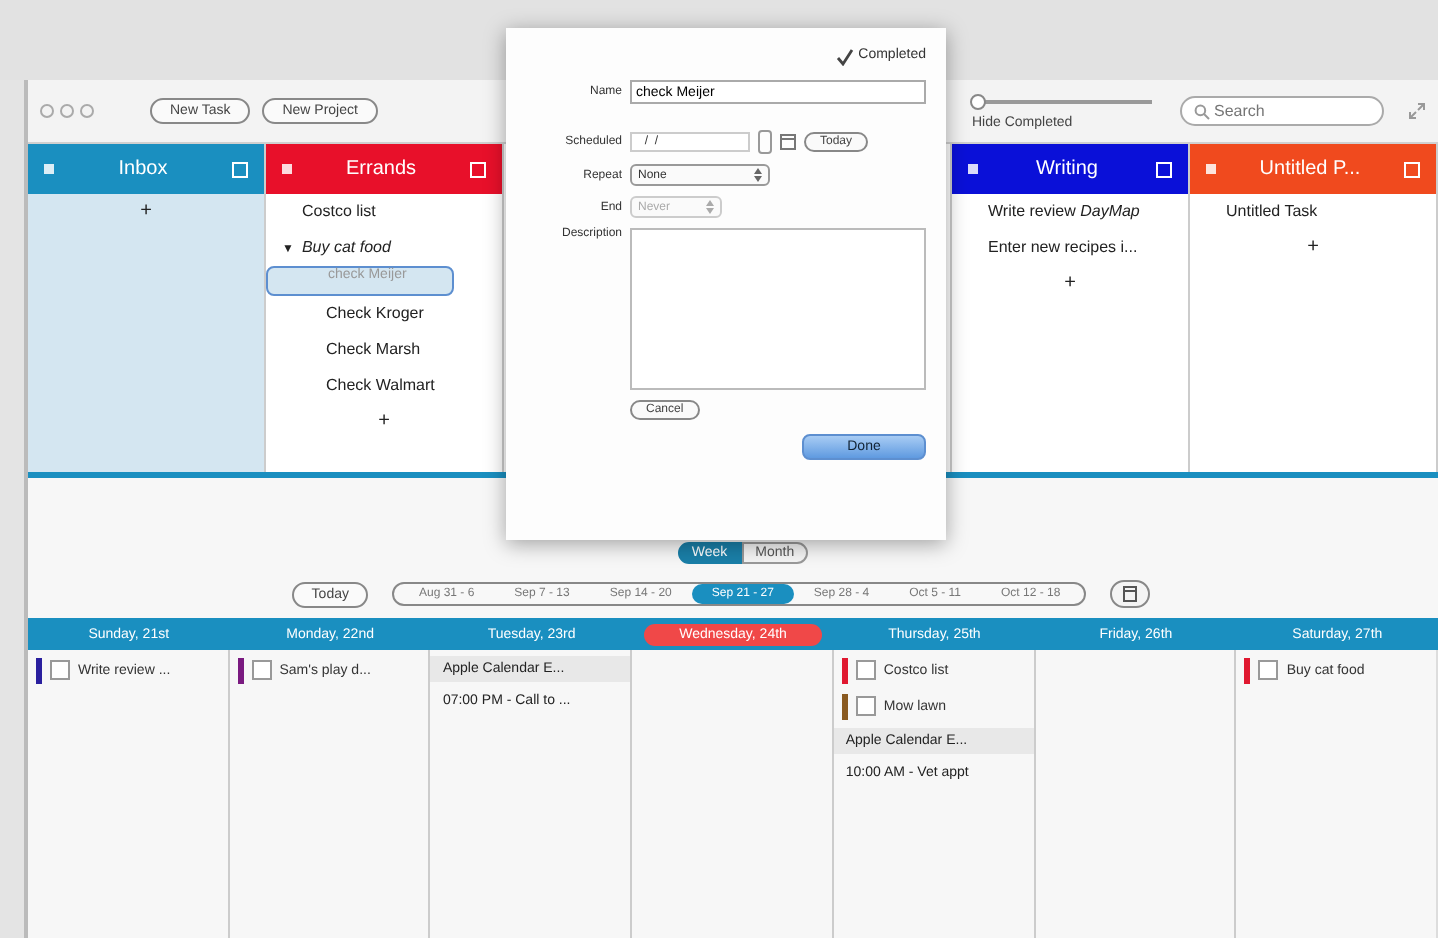 This screenshot has width=1438, height=938. What do you see at coordinates (380, 169) in the screenshot?
I see `project-title: Errands` at bounding box center [380, 169].